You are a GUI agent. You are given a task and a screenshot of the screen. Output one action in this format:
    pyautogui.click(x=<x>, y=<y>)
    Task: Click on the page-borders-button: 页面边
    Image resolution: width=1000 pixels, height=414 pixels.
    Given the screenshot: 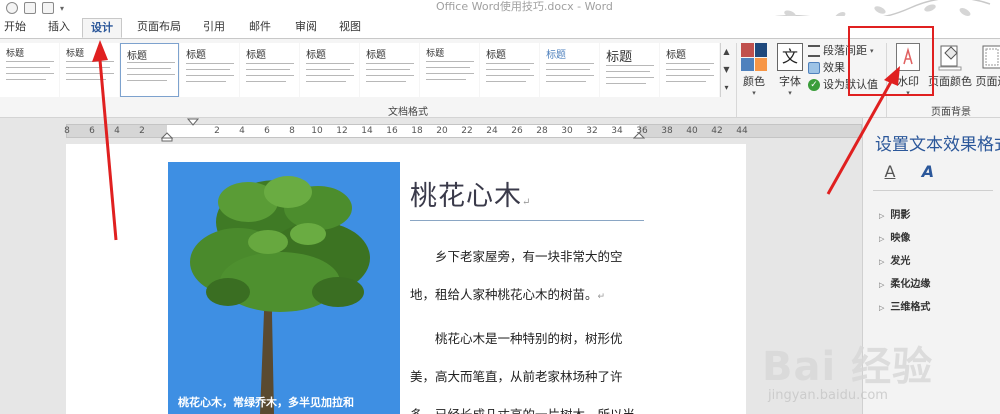 What is the action you would take?
    pyautogui.click(x=986, y=66)
    